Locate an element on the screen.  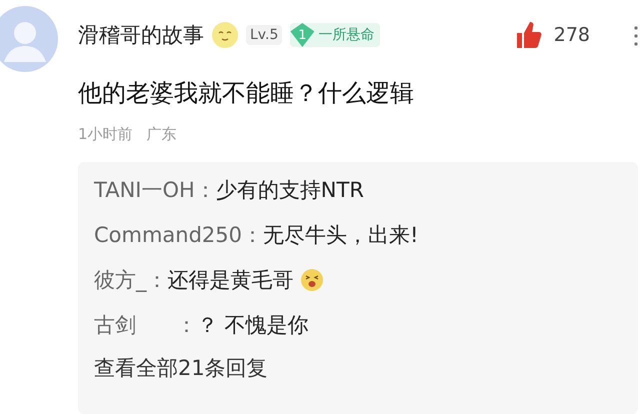
like-count: 278 is located at coordinates (572, 35).